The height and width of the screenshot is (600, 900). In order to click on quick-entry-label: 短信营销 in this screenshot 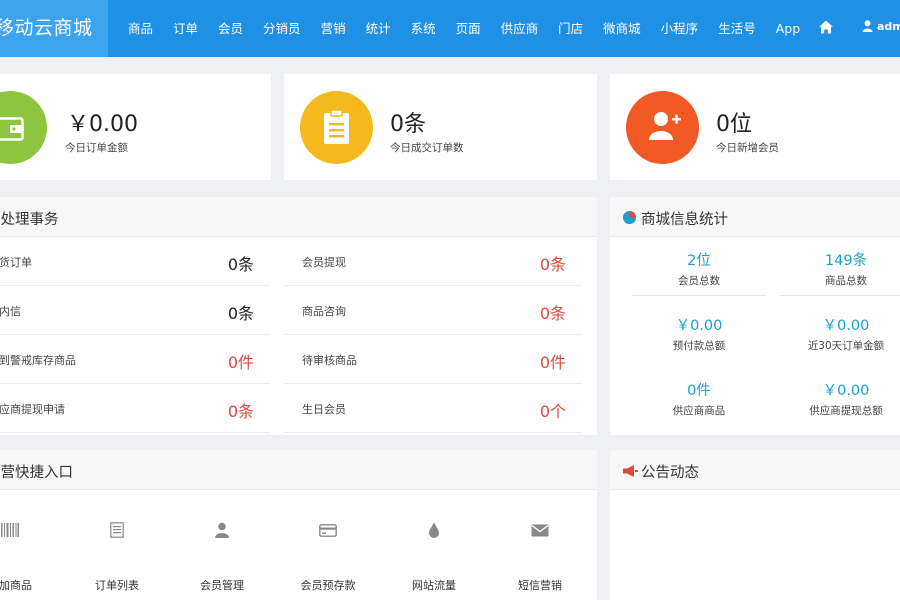, I will do `click(540, 585)`.